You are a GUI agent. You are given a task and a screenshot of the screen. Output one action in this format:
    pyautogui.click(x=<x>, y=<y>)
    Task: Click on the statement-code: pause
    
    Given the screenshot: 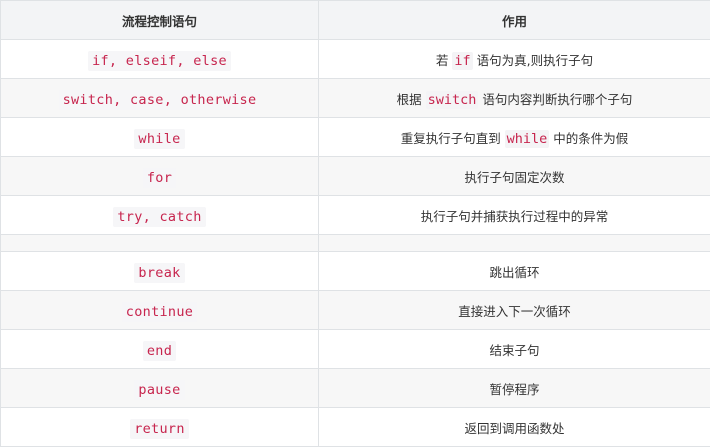 What is the action you would take?
    pyautogui.click(x=159, y=389)
    